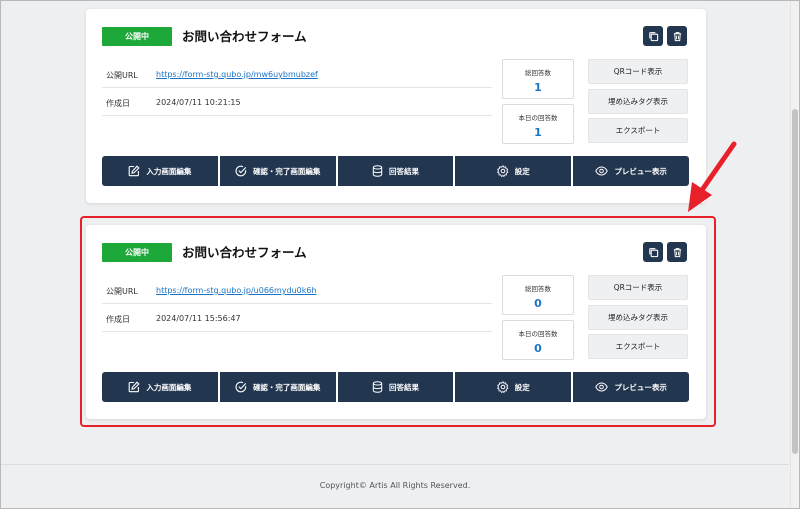  I want to click on results-button: 回答結果, so click(395, 171).